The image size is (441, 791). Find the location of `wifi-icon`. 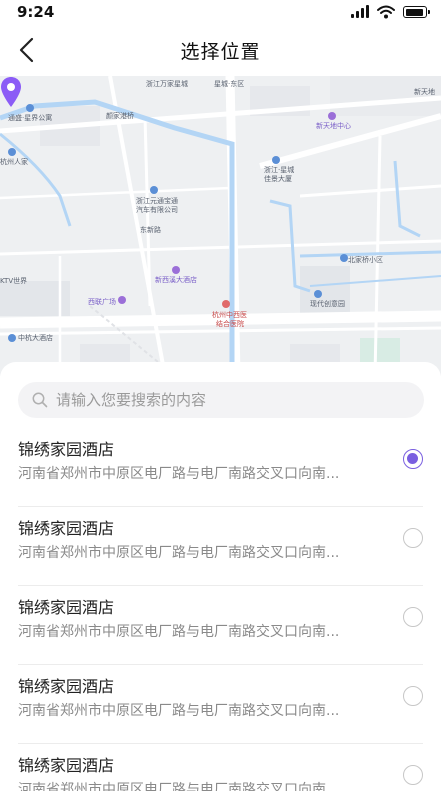

wifi-icon is located at coordinates (386, 12).